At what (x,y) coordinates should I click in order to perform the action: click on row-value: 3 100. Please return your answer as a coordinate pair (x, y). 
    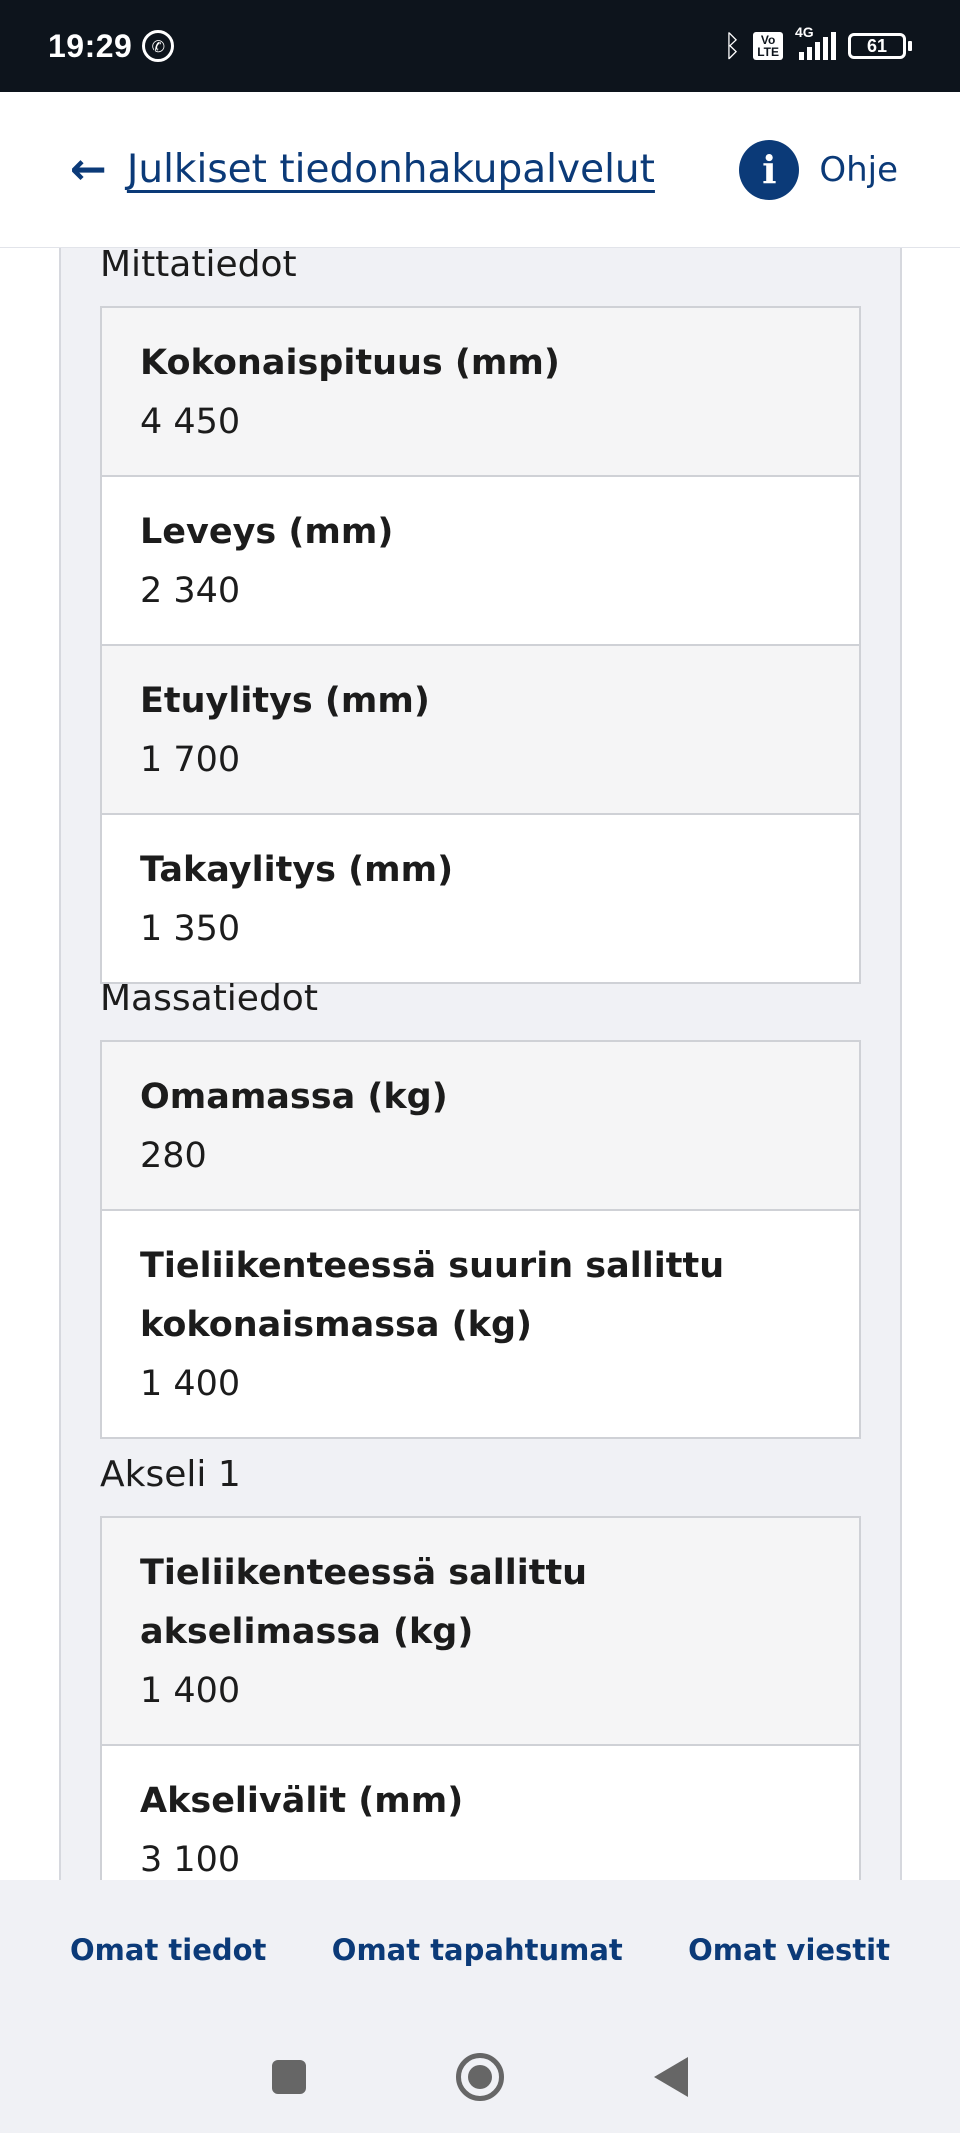
    Looking at the image, I should click on (190, 1860).